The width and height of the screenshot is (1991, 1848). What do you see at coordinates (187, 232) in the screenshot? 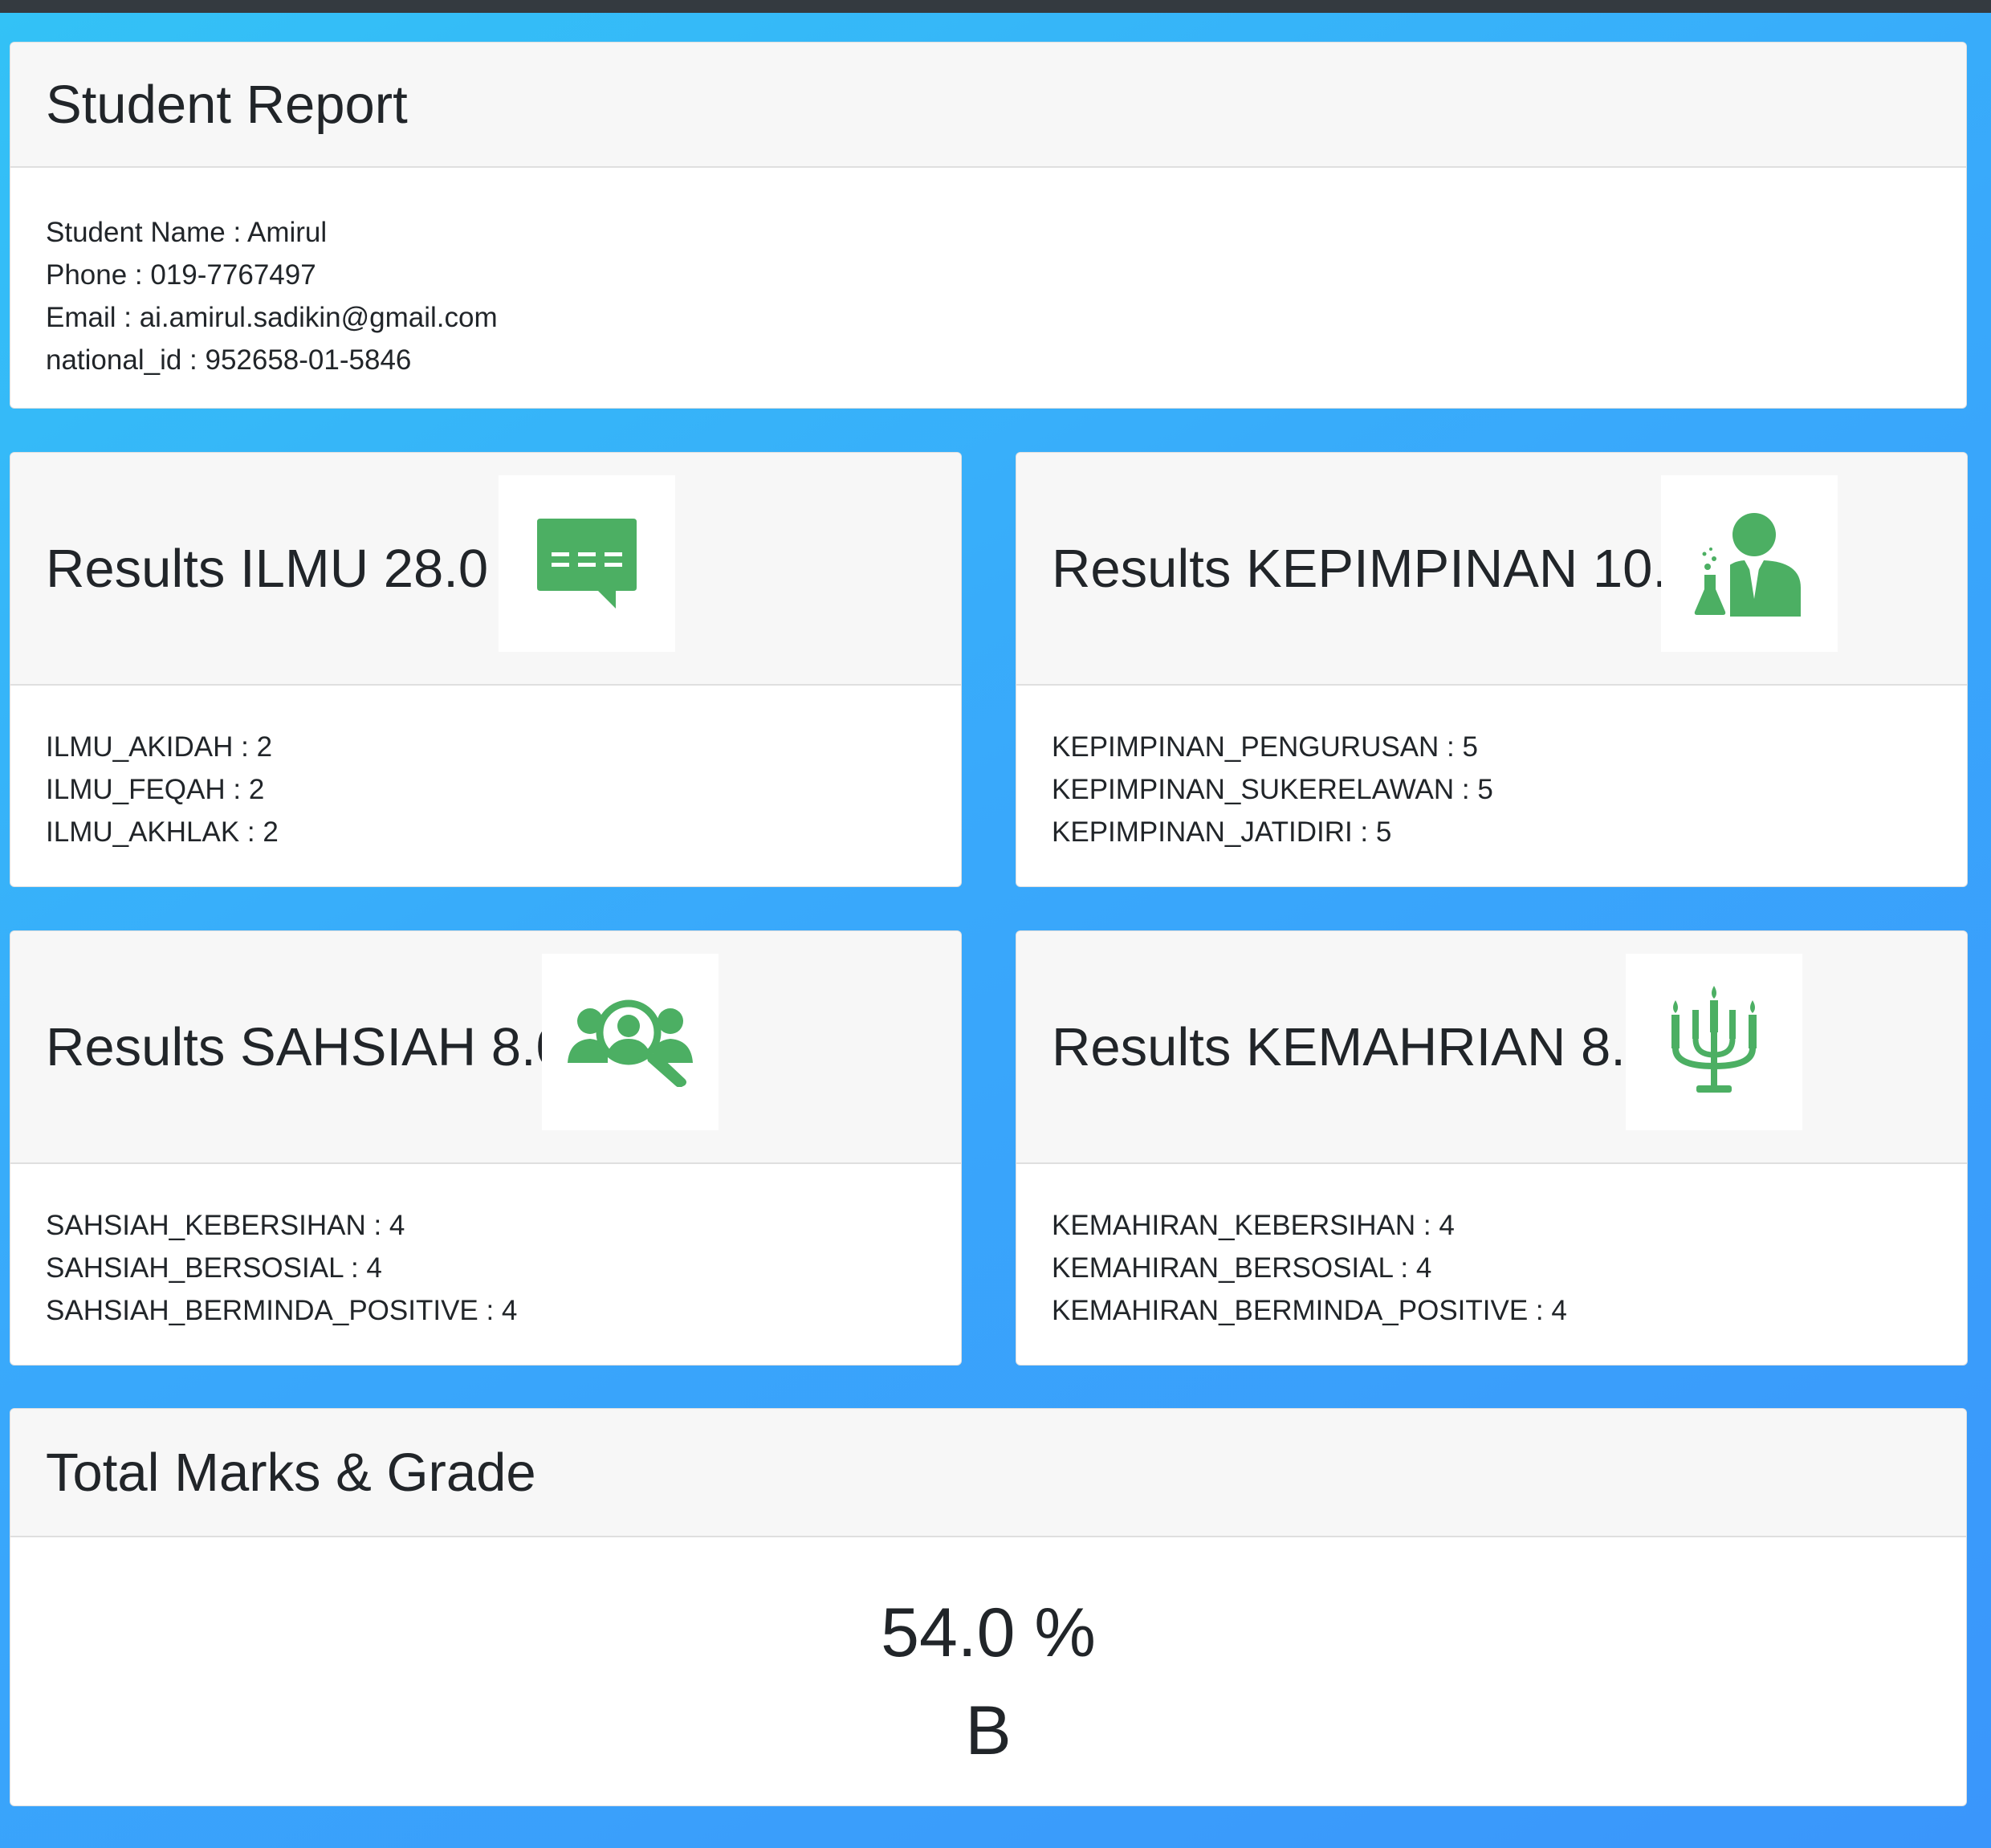
I see `student-name: Student Name : Amirul` at bounding box center [187, 232].